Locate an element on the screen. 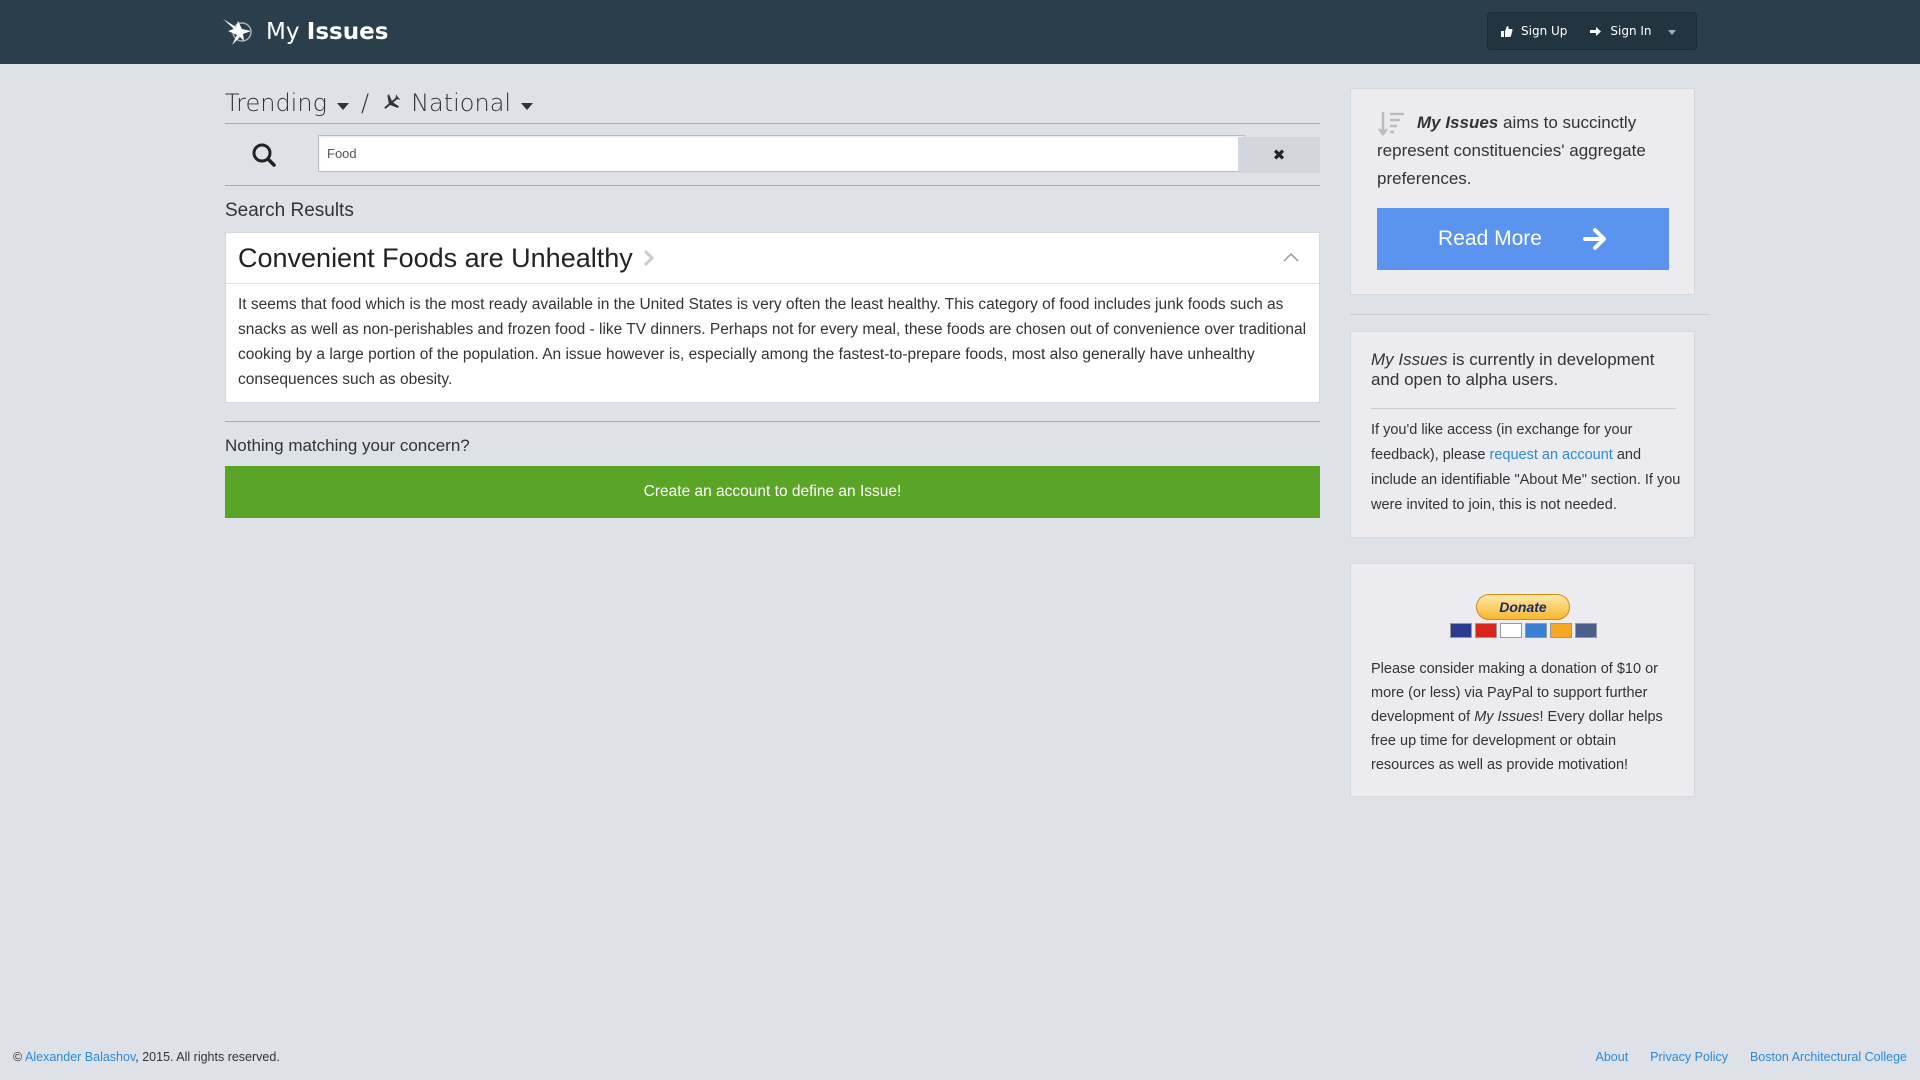 This screenshot has width=1920, height=1080. paypal-donate: Donate is located at coordinates (1523, 616).